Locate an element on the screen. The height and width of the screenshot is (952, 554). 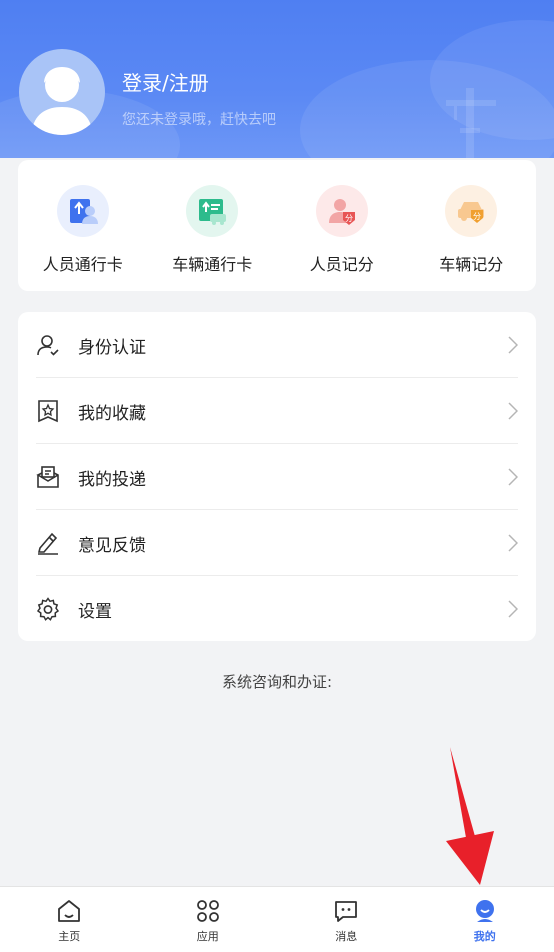
tab-label: 消息 is located at coordinates (346, 936).